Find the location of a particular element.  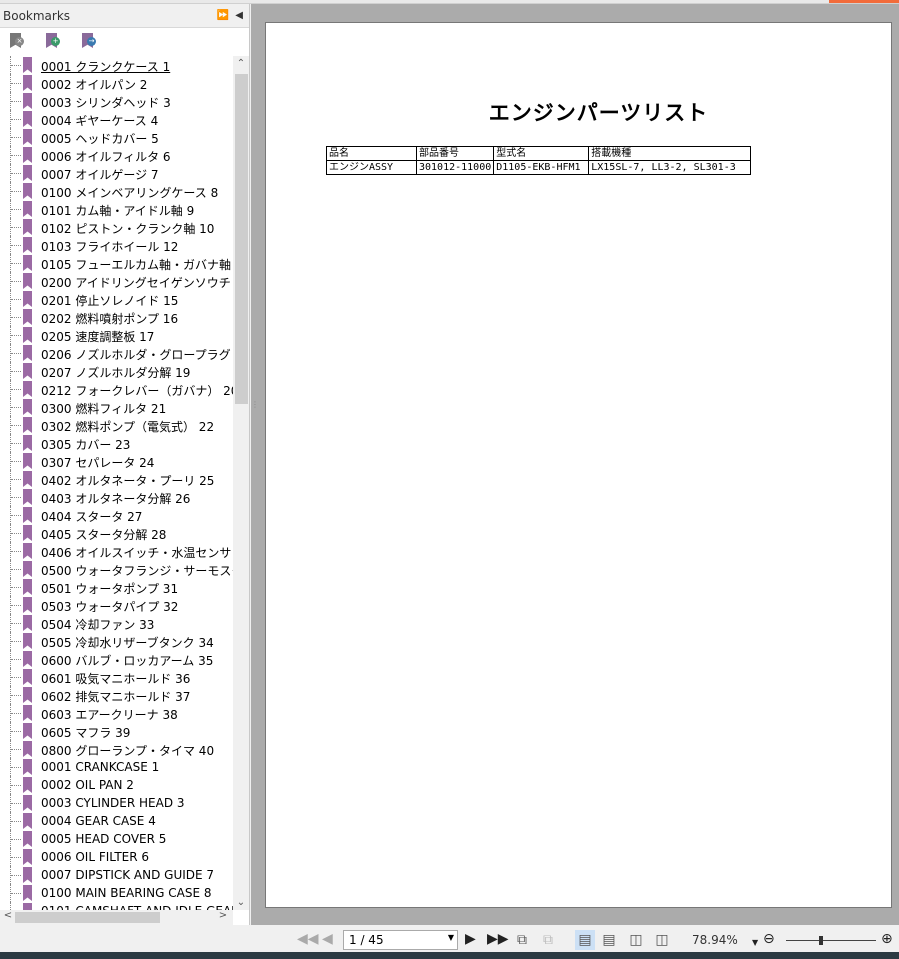

bookmark-item: 0307 セパレータ 24 is located at coordinates (116, 461).